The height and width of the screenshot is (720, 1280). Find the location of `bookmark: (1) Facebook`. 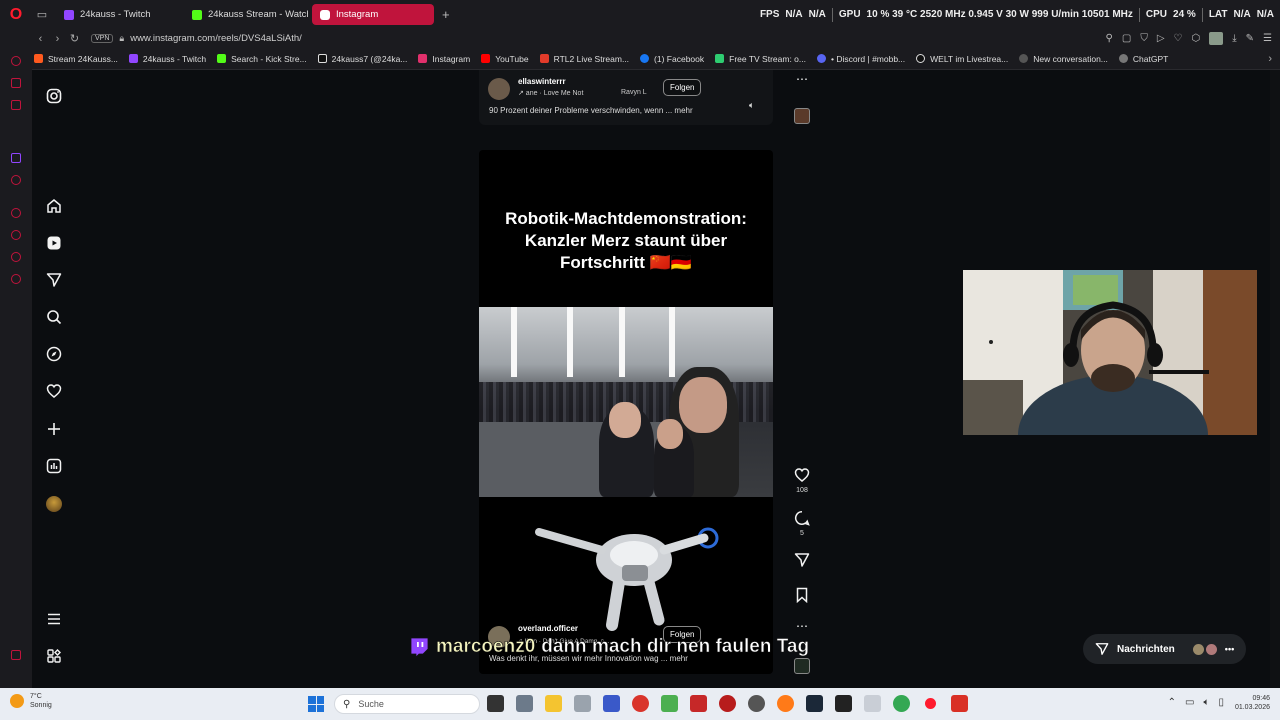

bookmark: (1) Facebook is located at coordinates (672, 59).